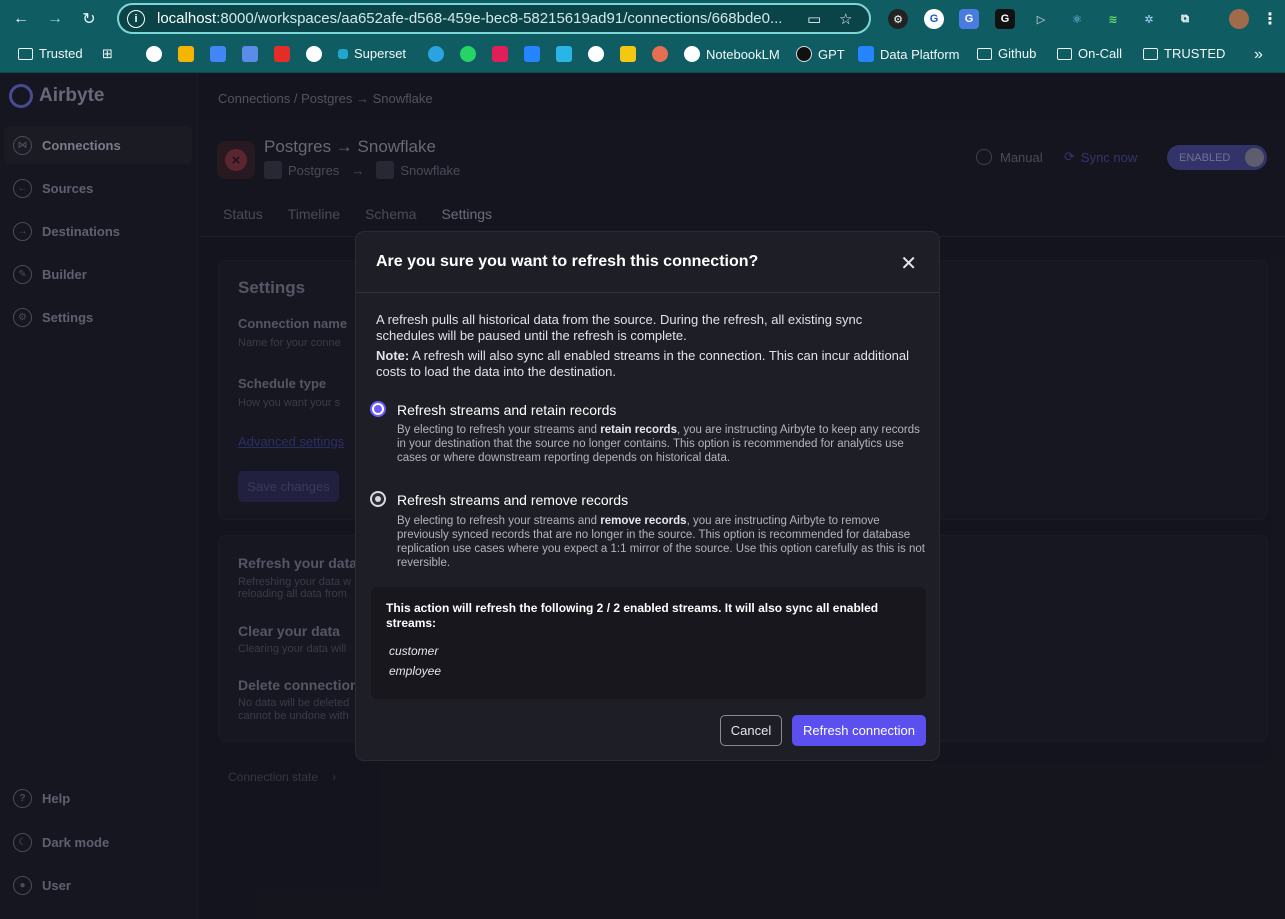  What do you see at coordinates (21, 19) in the screenshot?
I see `back-icon: ←` at bounding box center [21, 19].